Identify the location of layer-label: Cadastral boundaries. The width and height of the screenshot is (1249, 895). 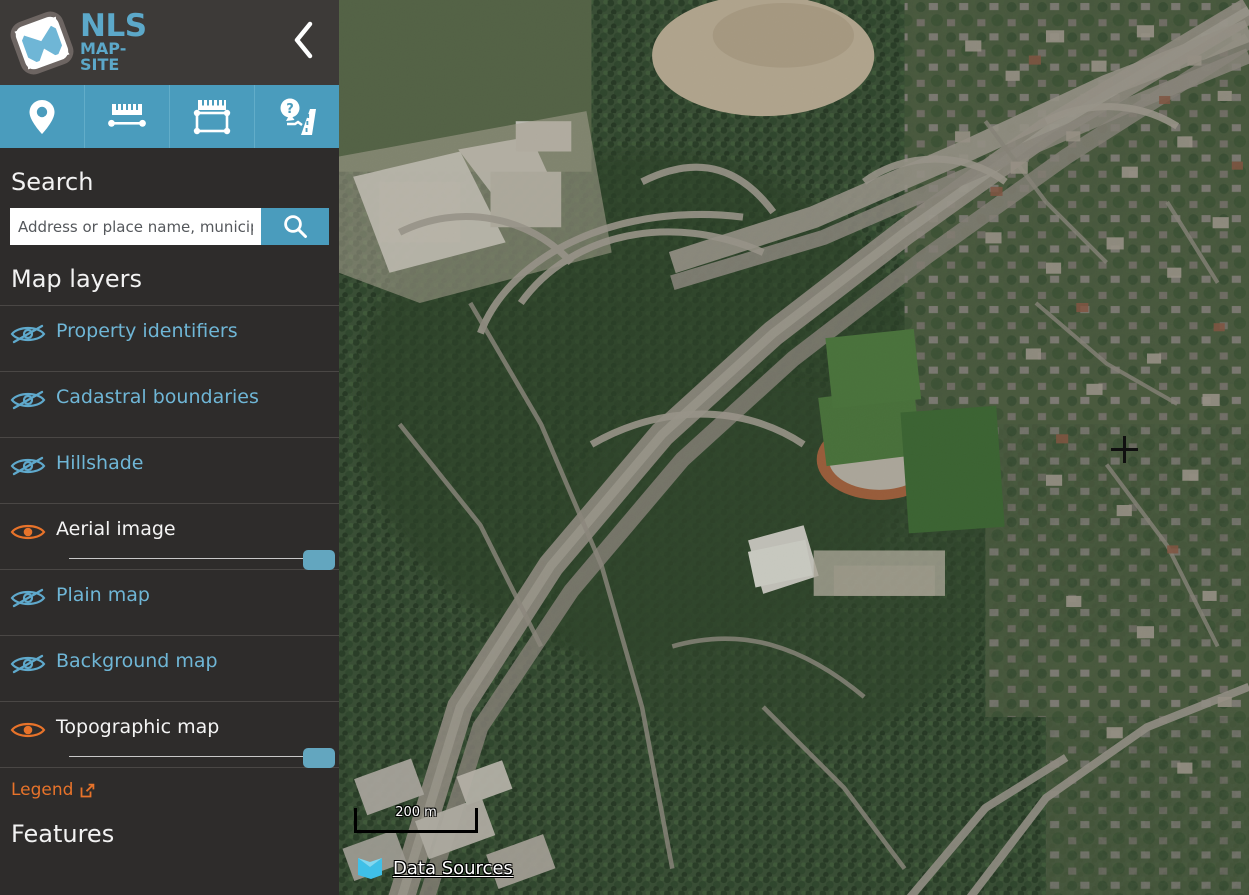
(157, 397).